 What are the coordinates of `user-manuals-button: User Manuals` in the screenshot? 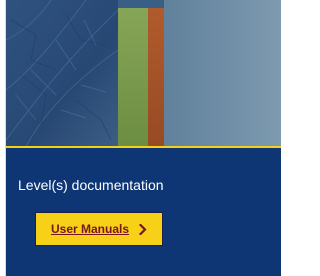 It's located at (99, 229).